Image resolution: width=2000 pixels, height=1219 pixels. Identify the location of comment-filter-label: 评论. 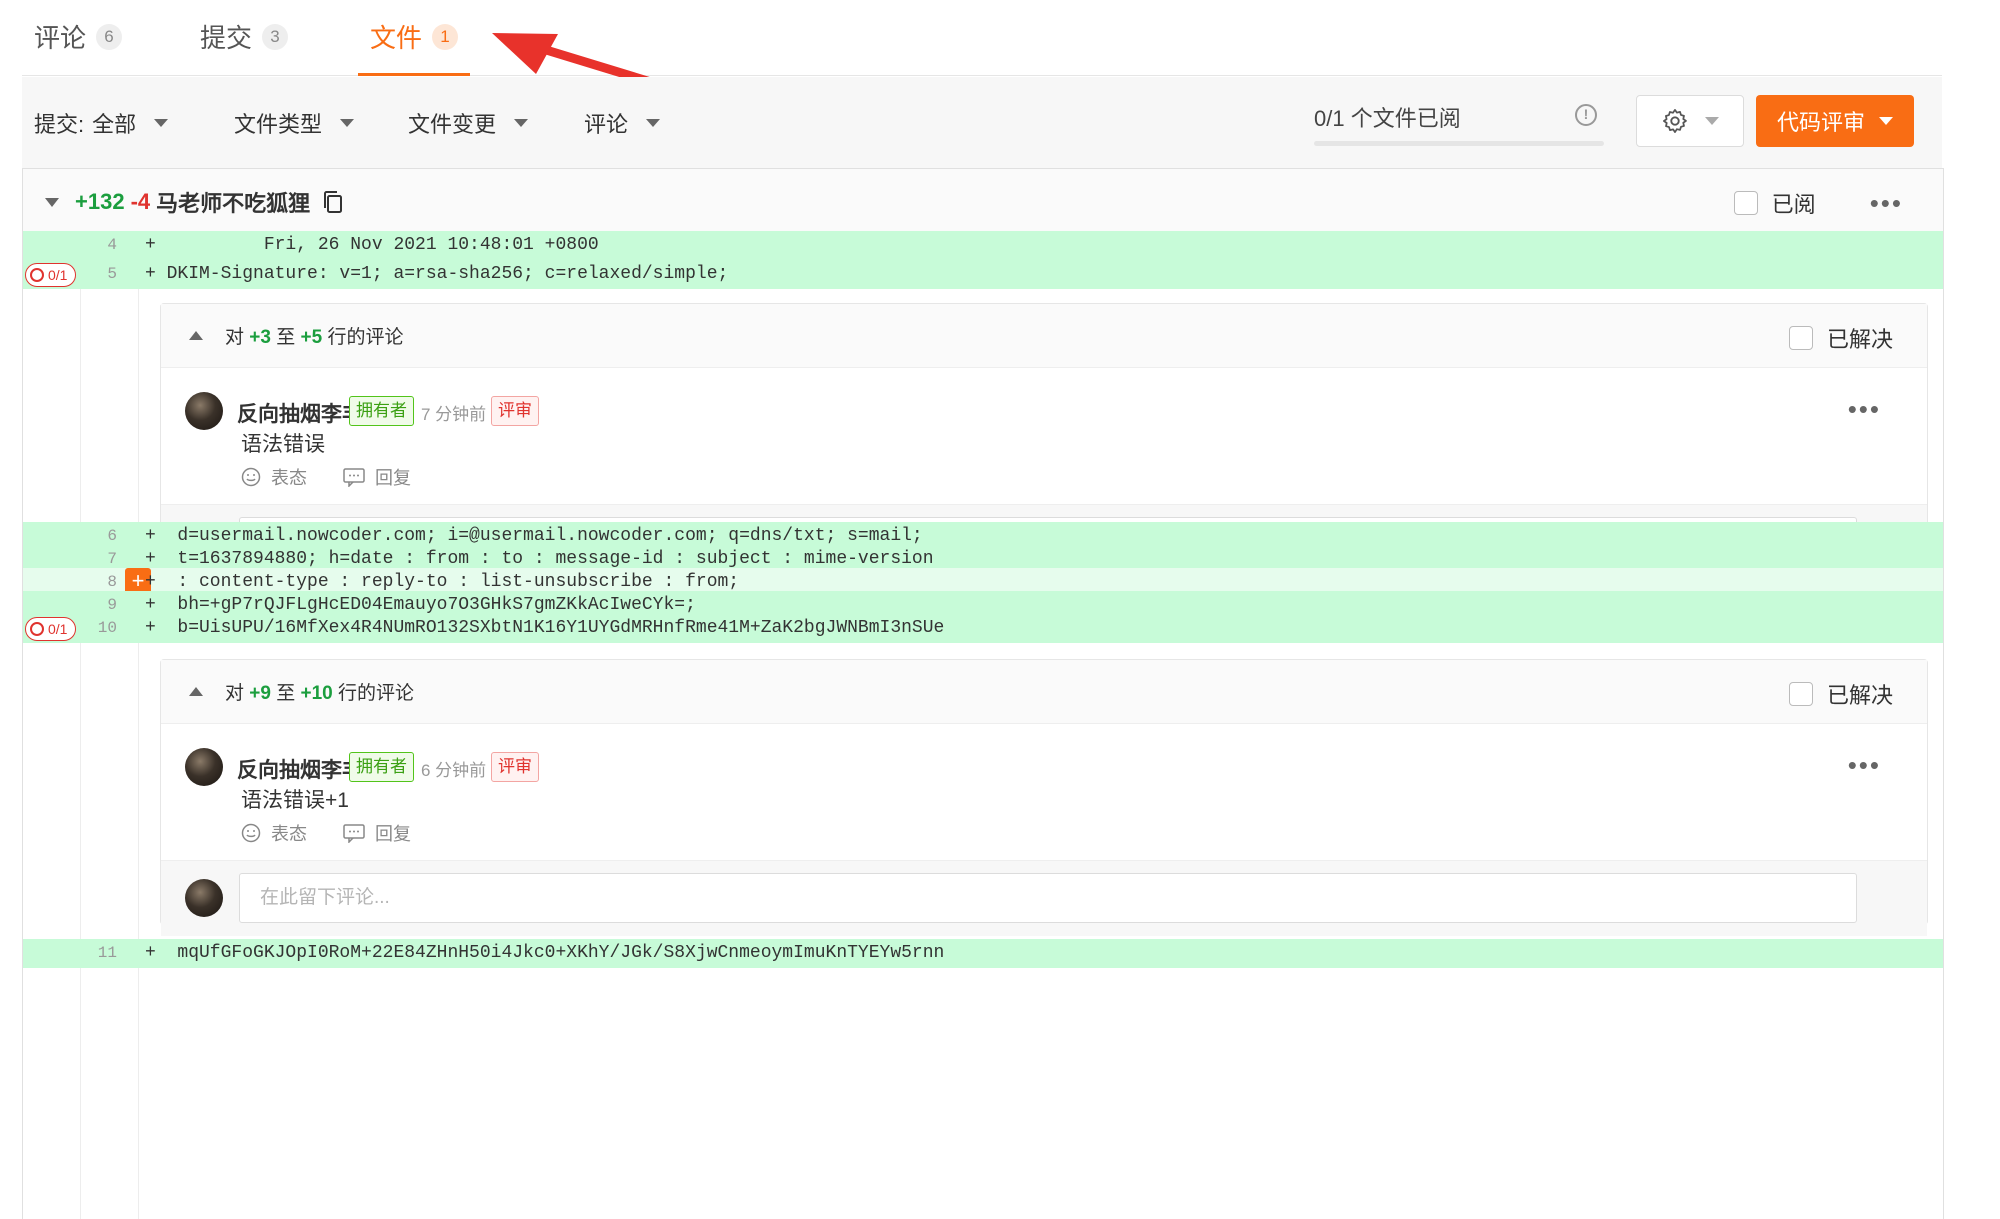
(606, 124).